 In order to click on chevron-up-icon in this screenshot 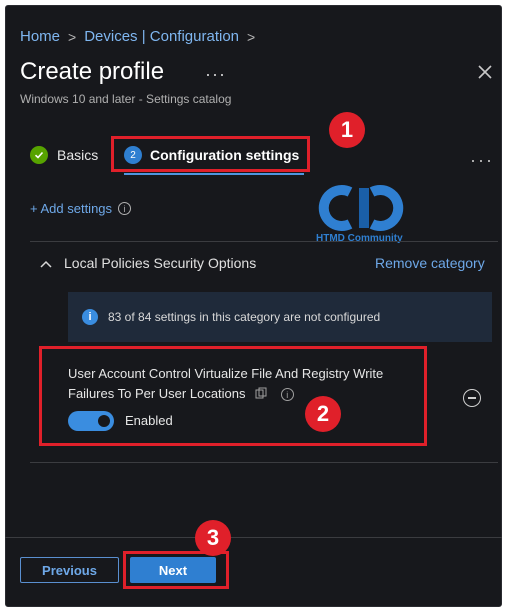, I will do `click(46, 263)`.